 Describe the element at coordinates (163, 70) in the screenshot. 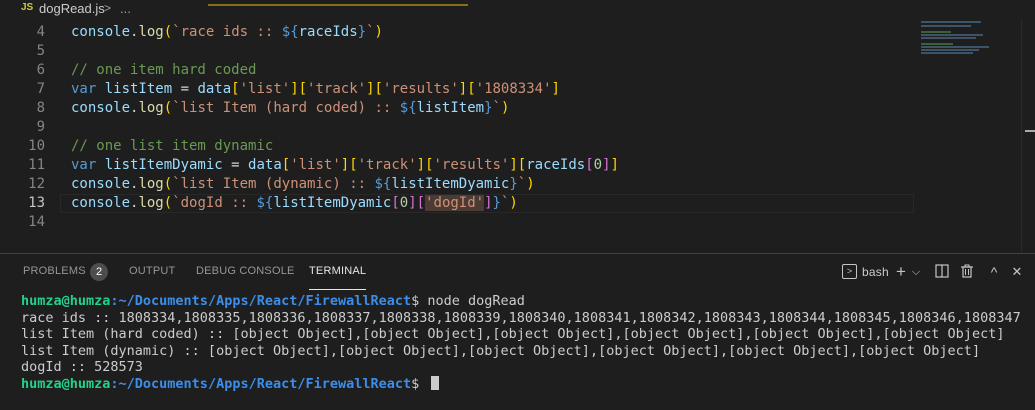

I see `code-text: // one item hard coded` at that location.